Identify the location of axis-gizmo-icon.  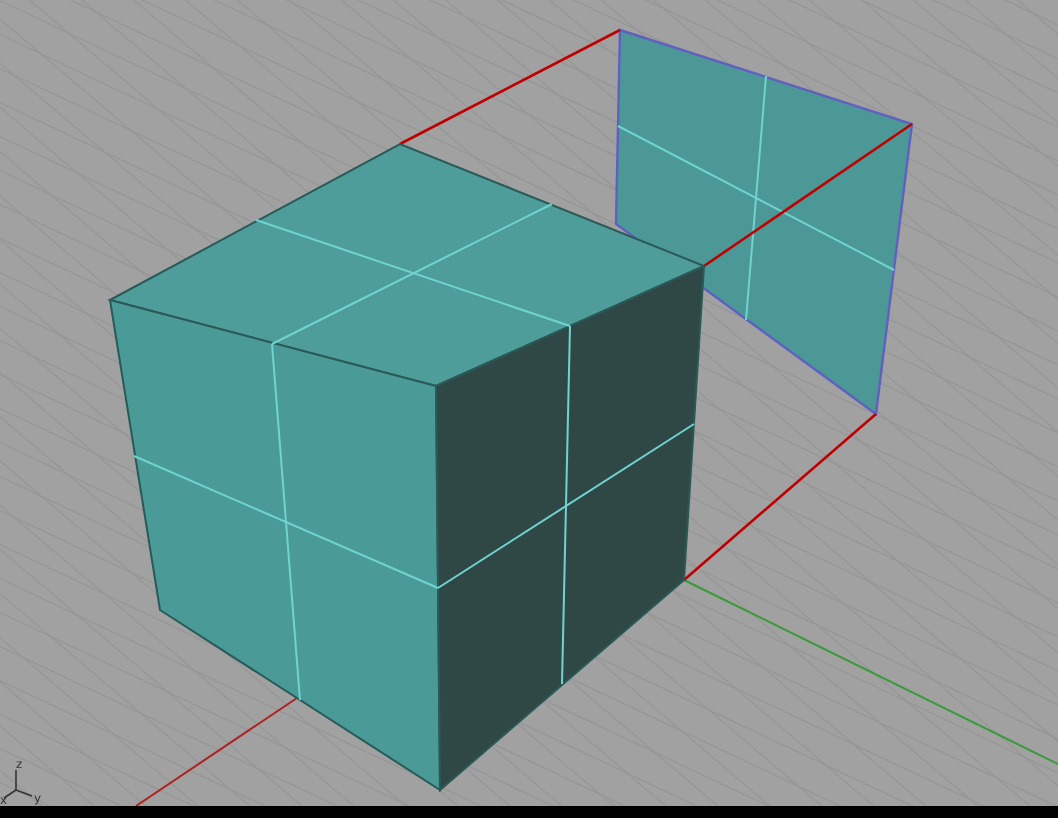
(18, 784).